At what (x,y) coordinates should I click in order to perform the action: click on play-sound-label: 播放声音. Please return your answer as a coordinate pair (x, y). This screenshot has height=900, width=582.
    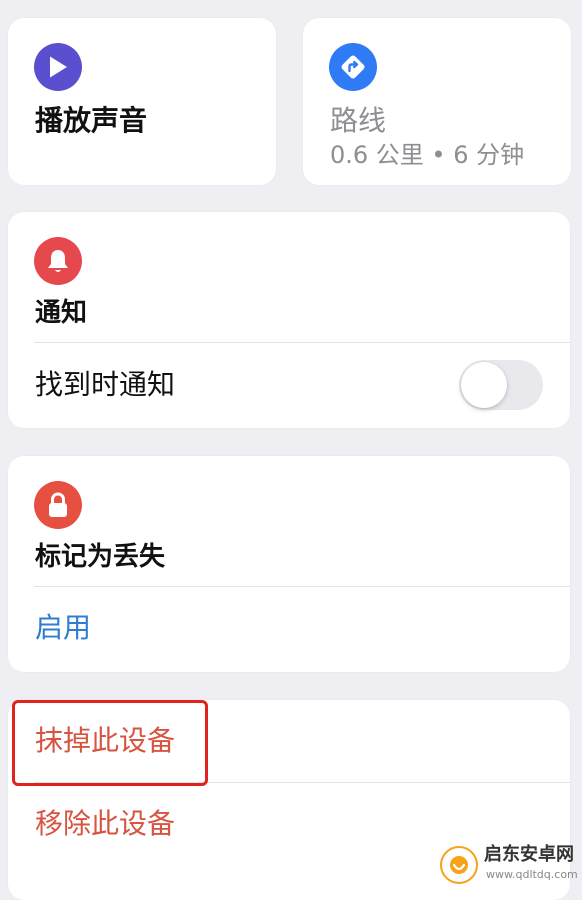
    Looking at the image, I should click on (91, 120).